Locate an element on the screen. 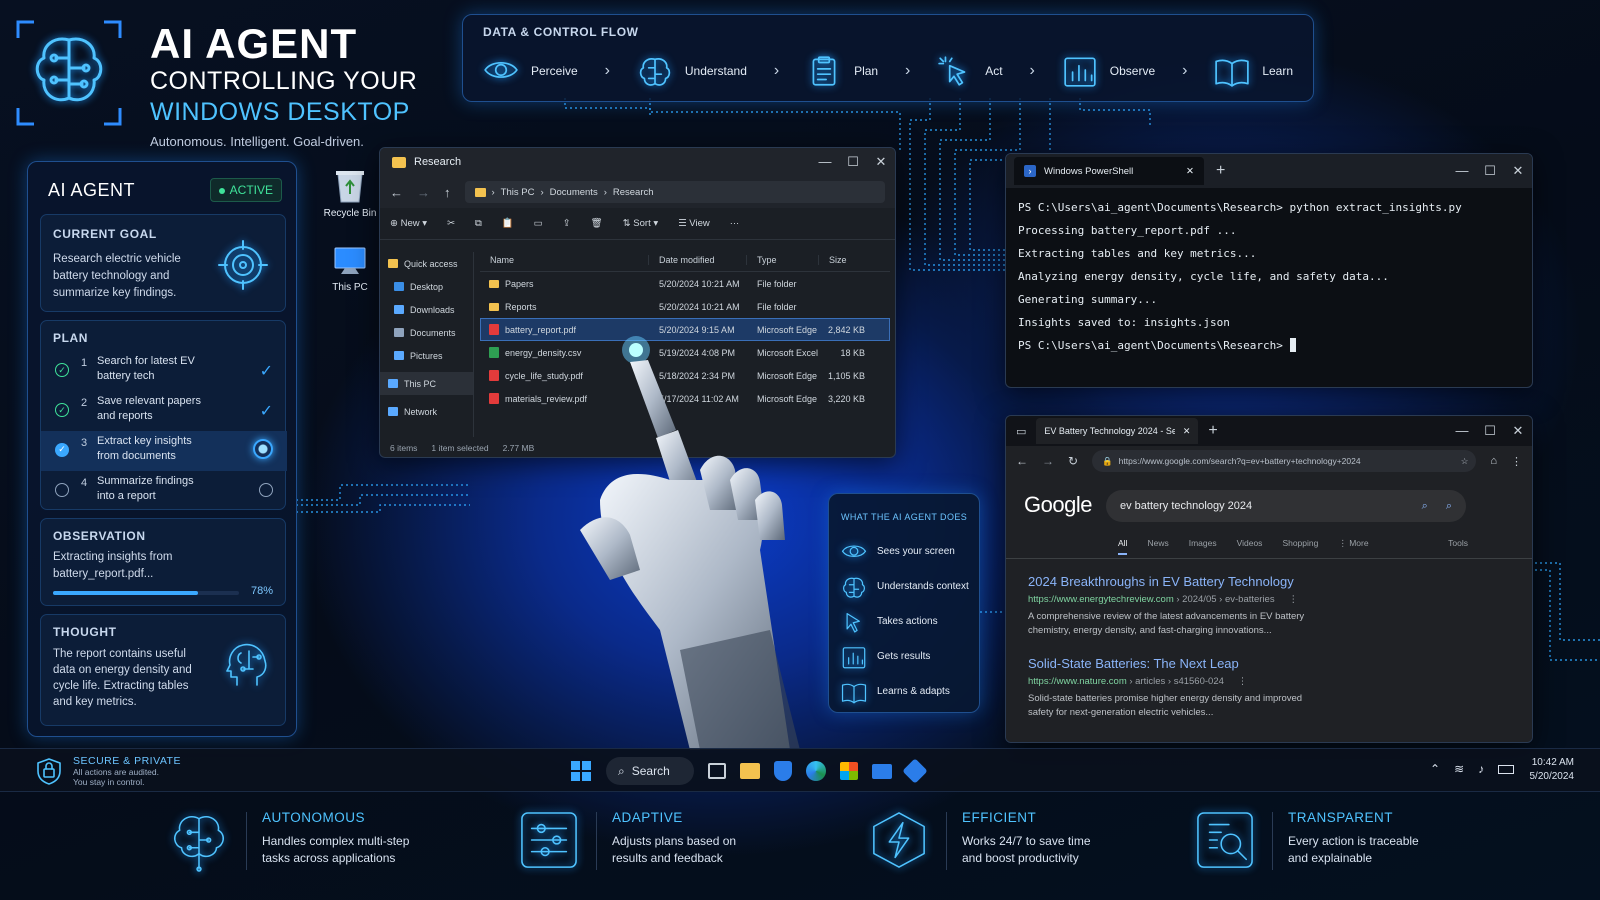  store-icon is located at coordinates (849, 771).